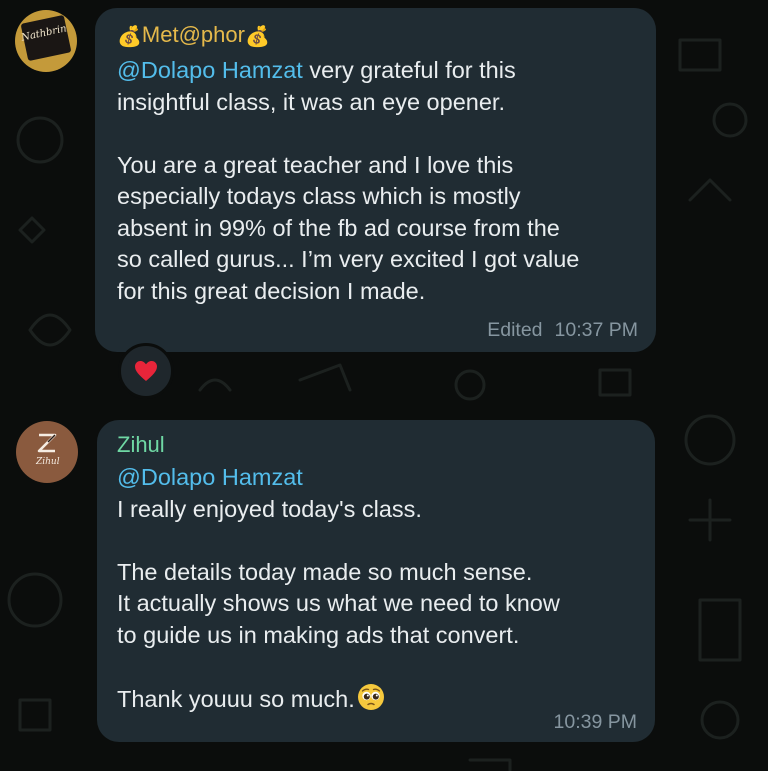 The image size is (768, 771). What do you see at coordinates (210, 477) in the screenshot?
I see `mention-link: @Dolapo Hamzat` at bounding box center [210, 477].